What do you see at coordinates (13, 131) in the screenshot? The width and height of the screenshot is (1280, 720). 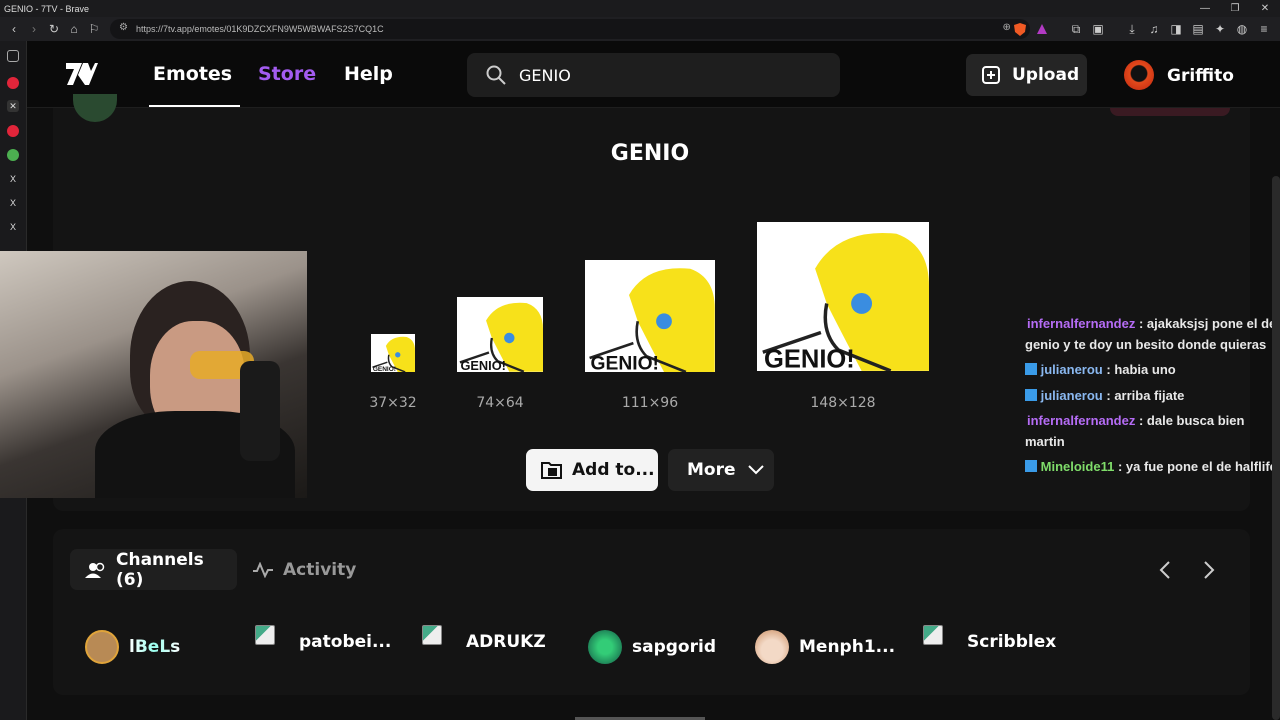 I see `youtube-tab-icon` at bounding box center [13, 131].